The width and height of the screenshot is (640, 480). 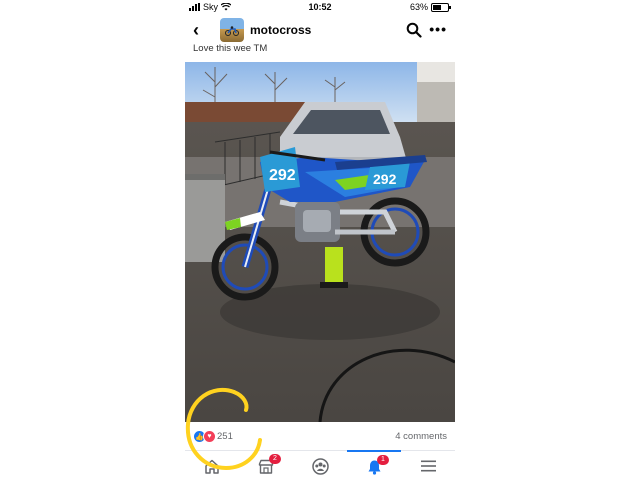 I want to click on reactions-row: 👍 ♥ 251 4 comments, so click(x=320, y=436).